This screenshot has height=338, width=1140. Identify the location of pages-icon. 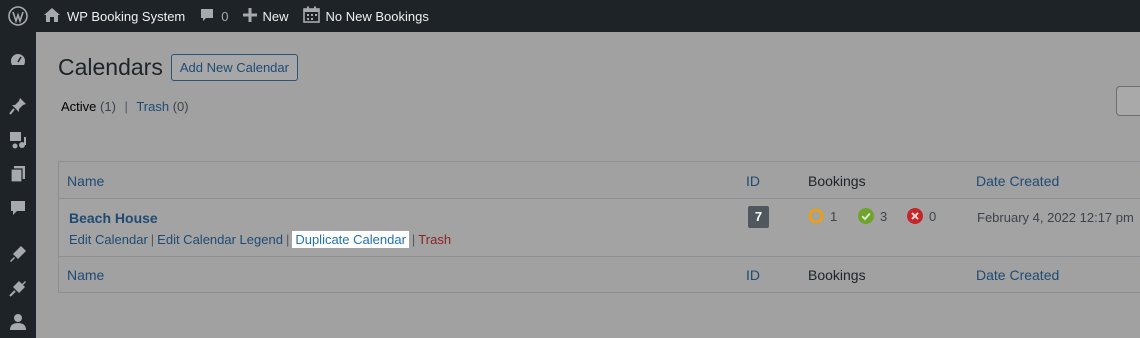
(18, 174).